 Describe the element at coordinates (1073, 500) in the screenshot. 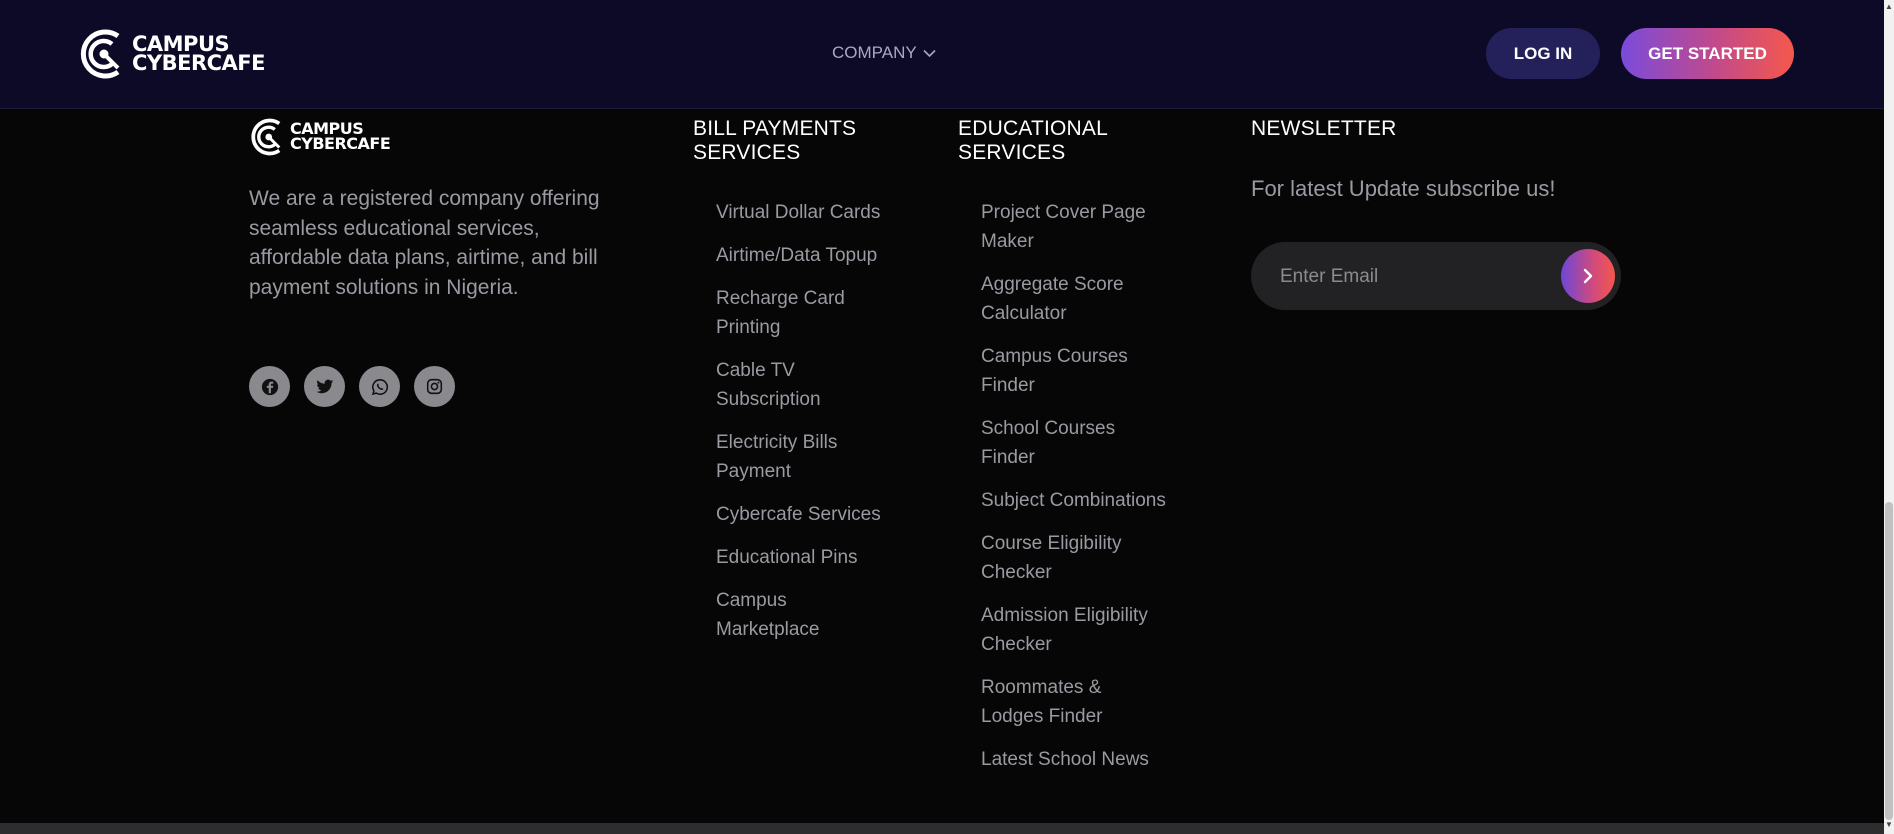

I see `footer-link-subject-combinations: Subject Combinations` at that location.